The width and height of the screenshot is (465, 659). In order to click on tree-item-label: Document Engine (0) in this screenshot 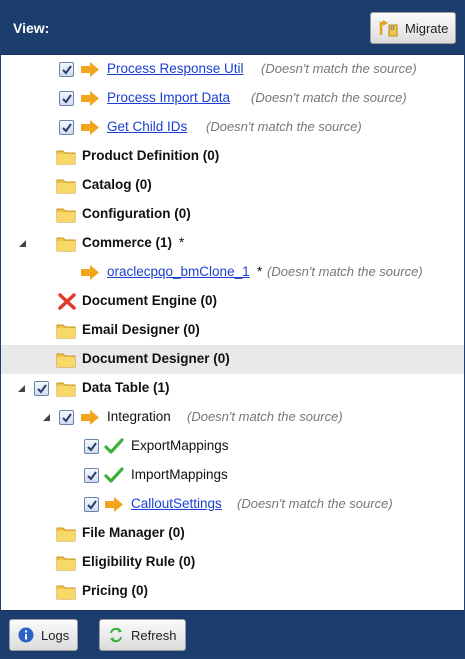, I will do `click(150, 300)`.